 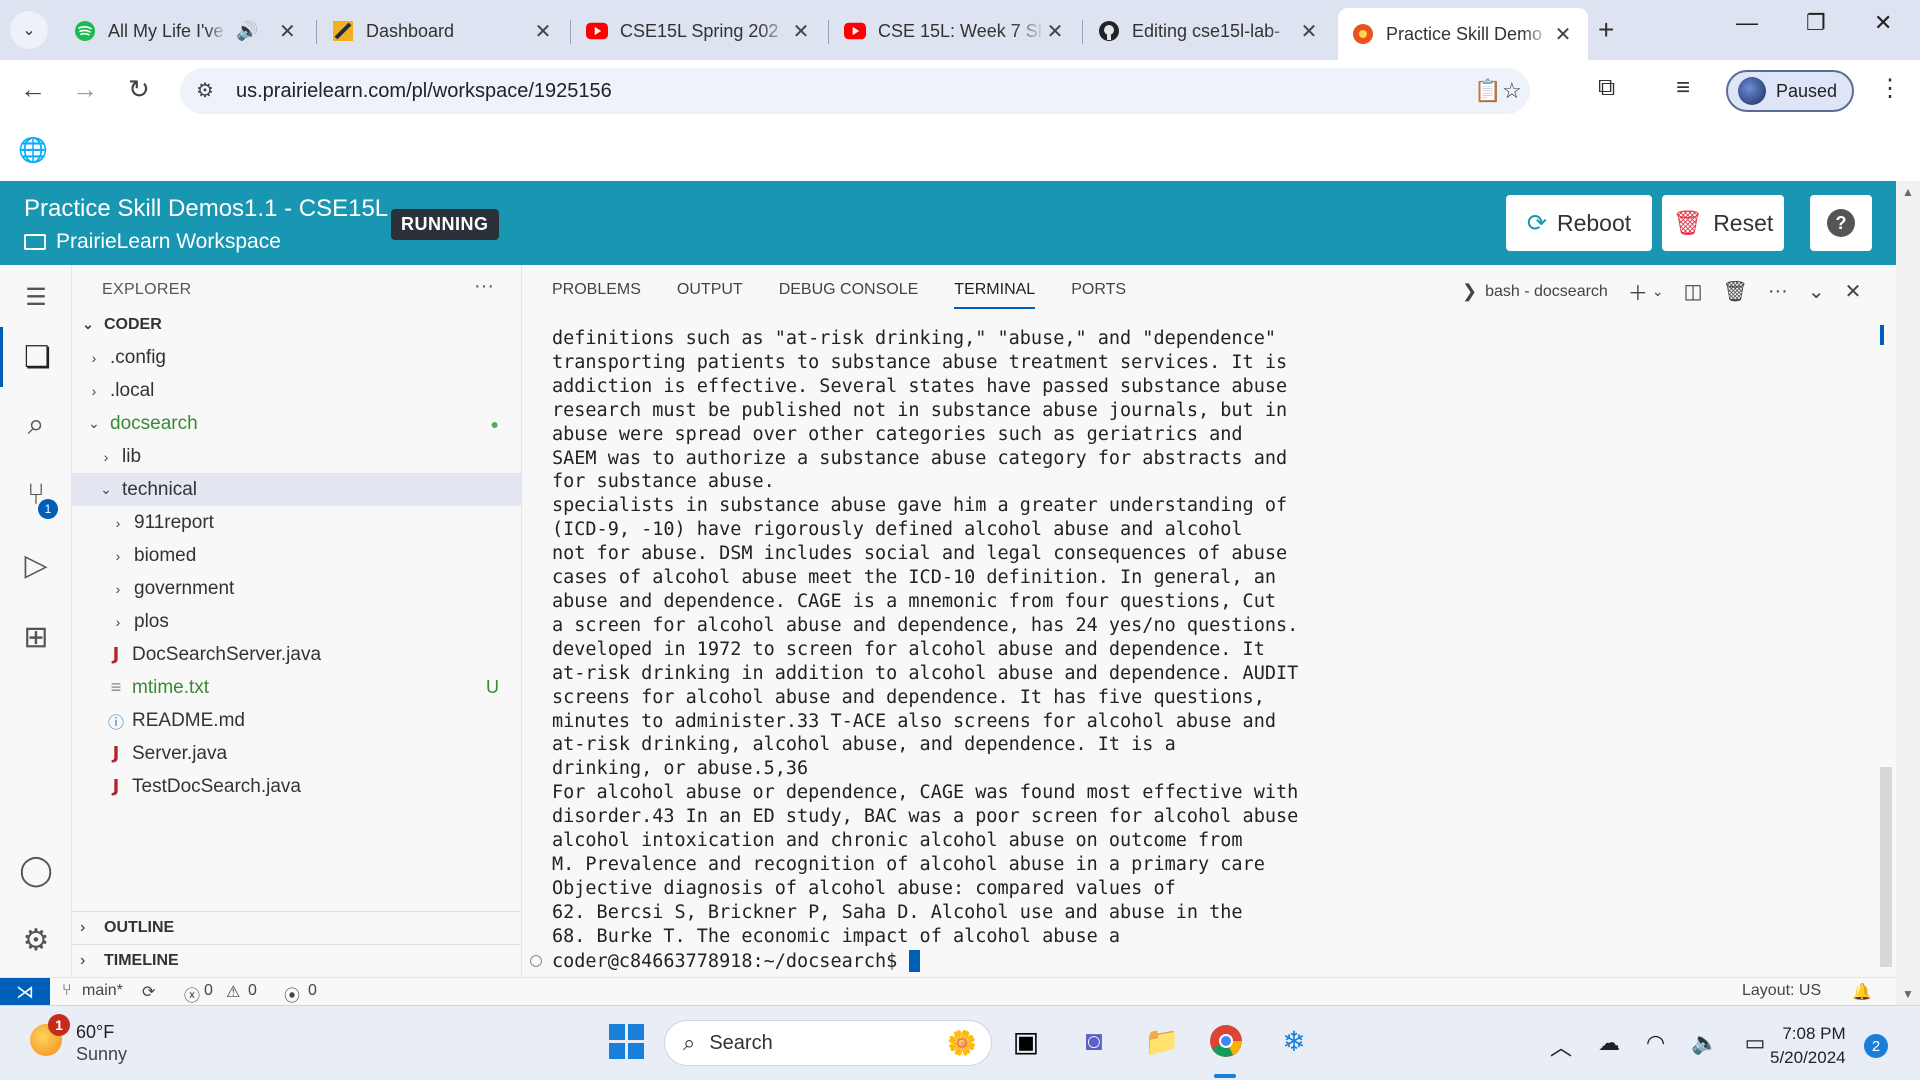 What do you see at coordinates (1734, 291) in the screenshot?
I see `trash-icon: 🗑` at bounding box center [1734, 291].